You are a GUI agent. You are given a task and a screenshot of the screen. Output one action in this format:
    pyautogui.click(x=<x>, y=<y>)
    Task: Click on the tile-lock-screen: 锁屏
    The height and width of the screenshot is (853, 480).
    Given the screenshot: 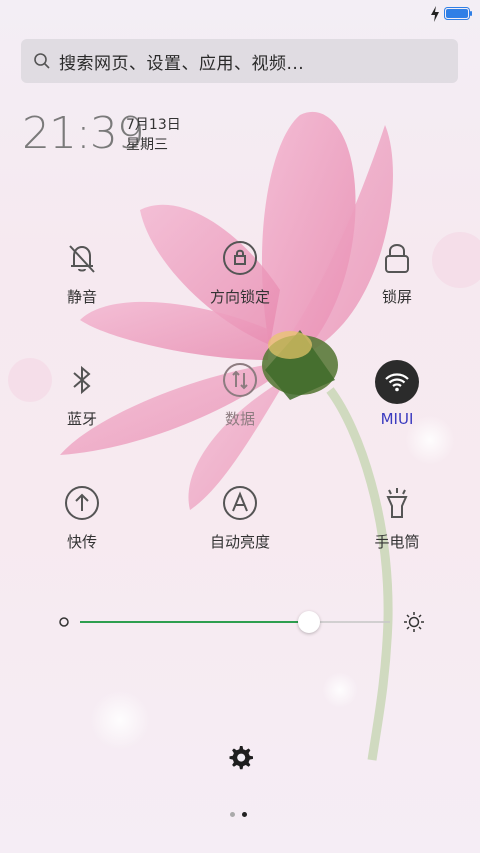 What is the action you would take?
    pyautogui.click(x=397, y=283)
    